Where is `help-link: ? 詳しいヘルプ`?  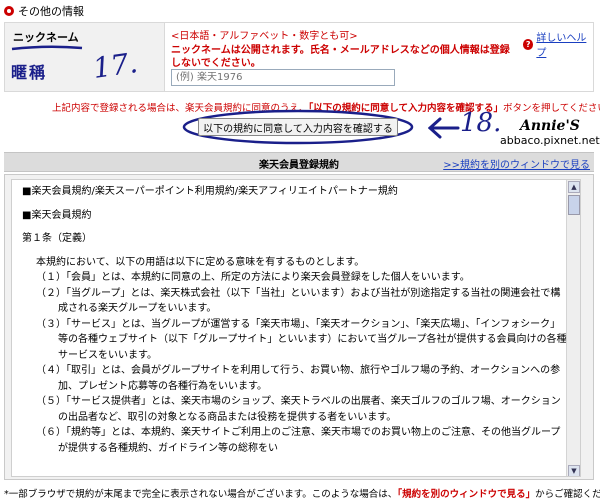 help-link: ? 詳しいヘルプ is located at coordinates (558, 44).